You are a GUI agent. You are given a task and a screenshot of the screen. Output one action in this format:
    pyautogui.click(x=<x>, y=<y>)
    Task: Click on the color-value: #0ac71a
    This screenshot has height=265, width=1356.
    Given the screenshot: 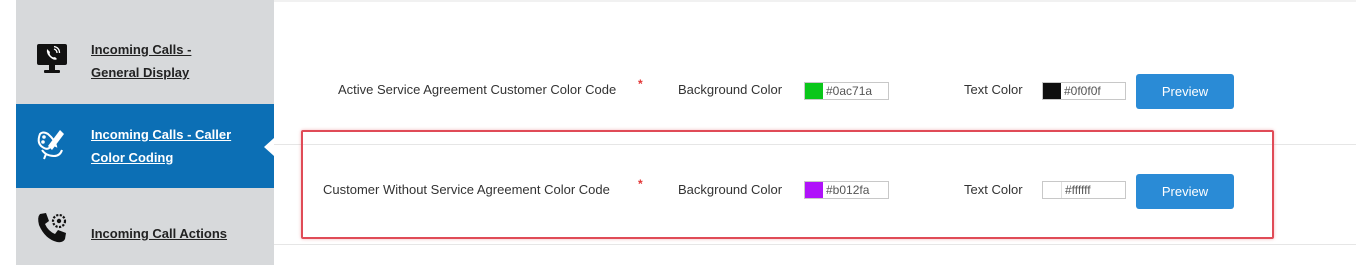 What is the action you would take?
    pyautogui.click(x=849, y=91)
    